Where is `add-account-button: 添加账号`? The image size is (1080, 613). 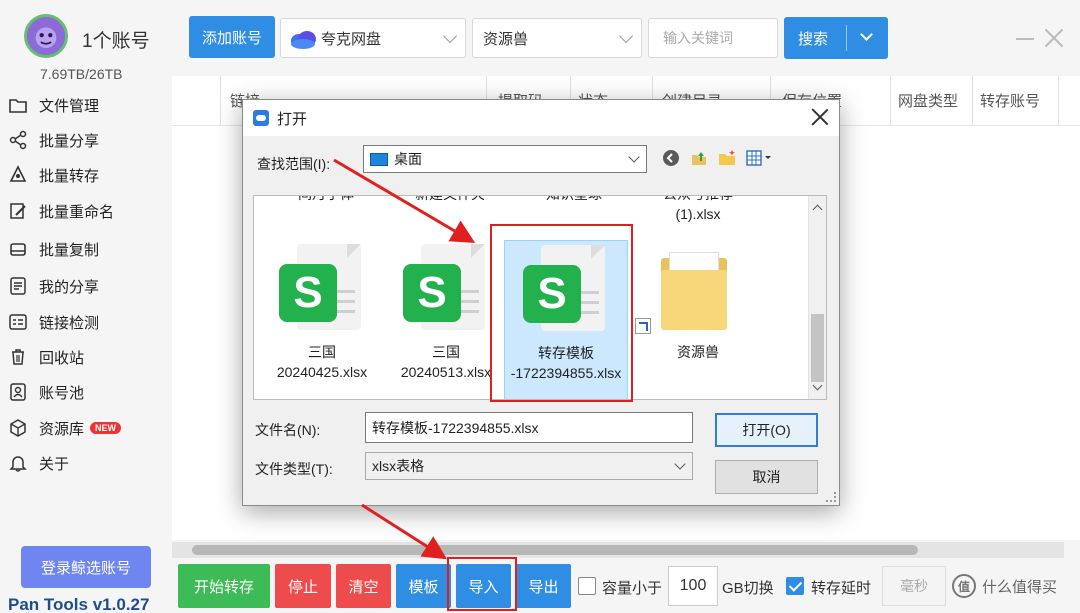
add-account-button: 添加账号 is located at coordinates (232, 37).